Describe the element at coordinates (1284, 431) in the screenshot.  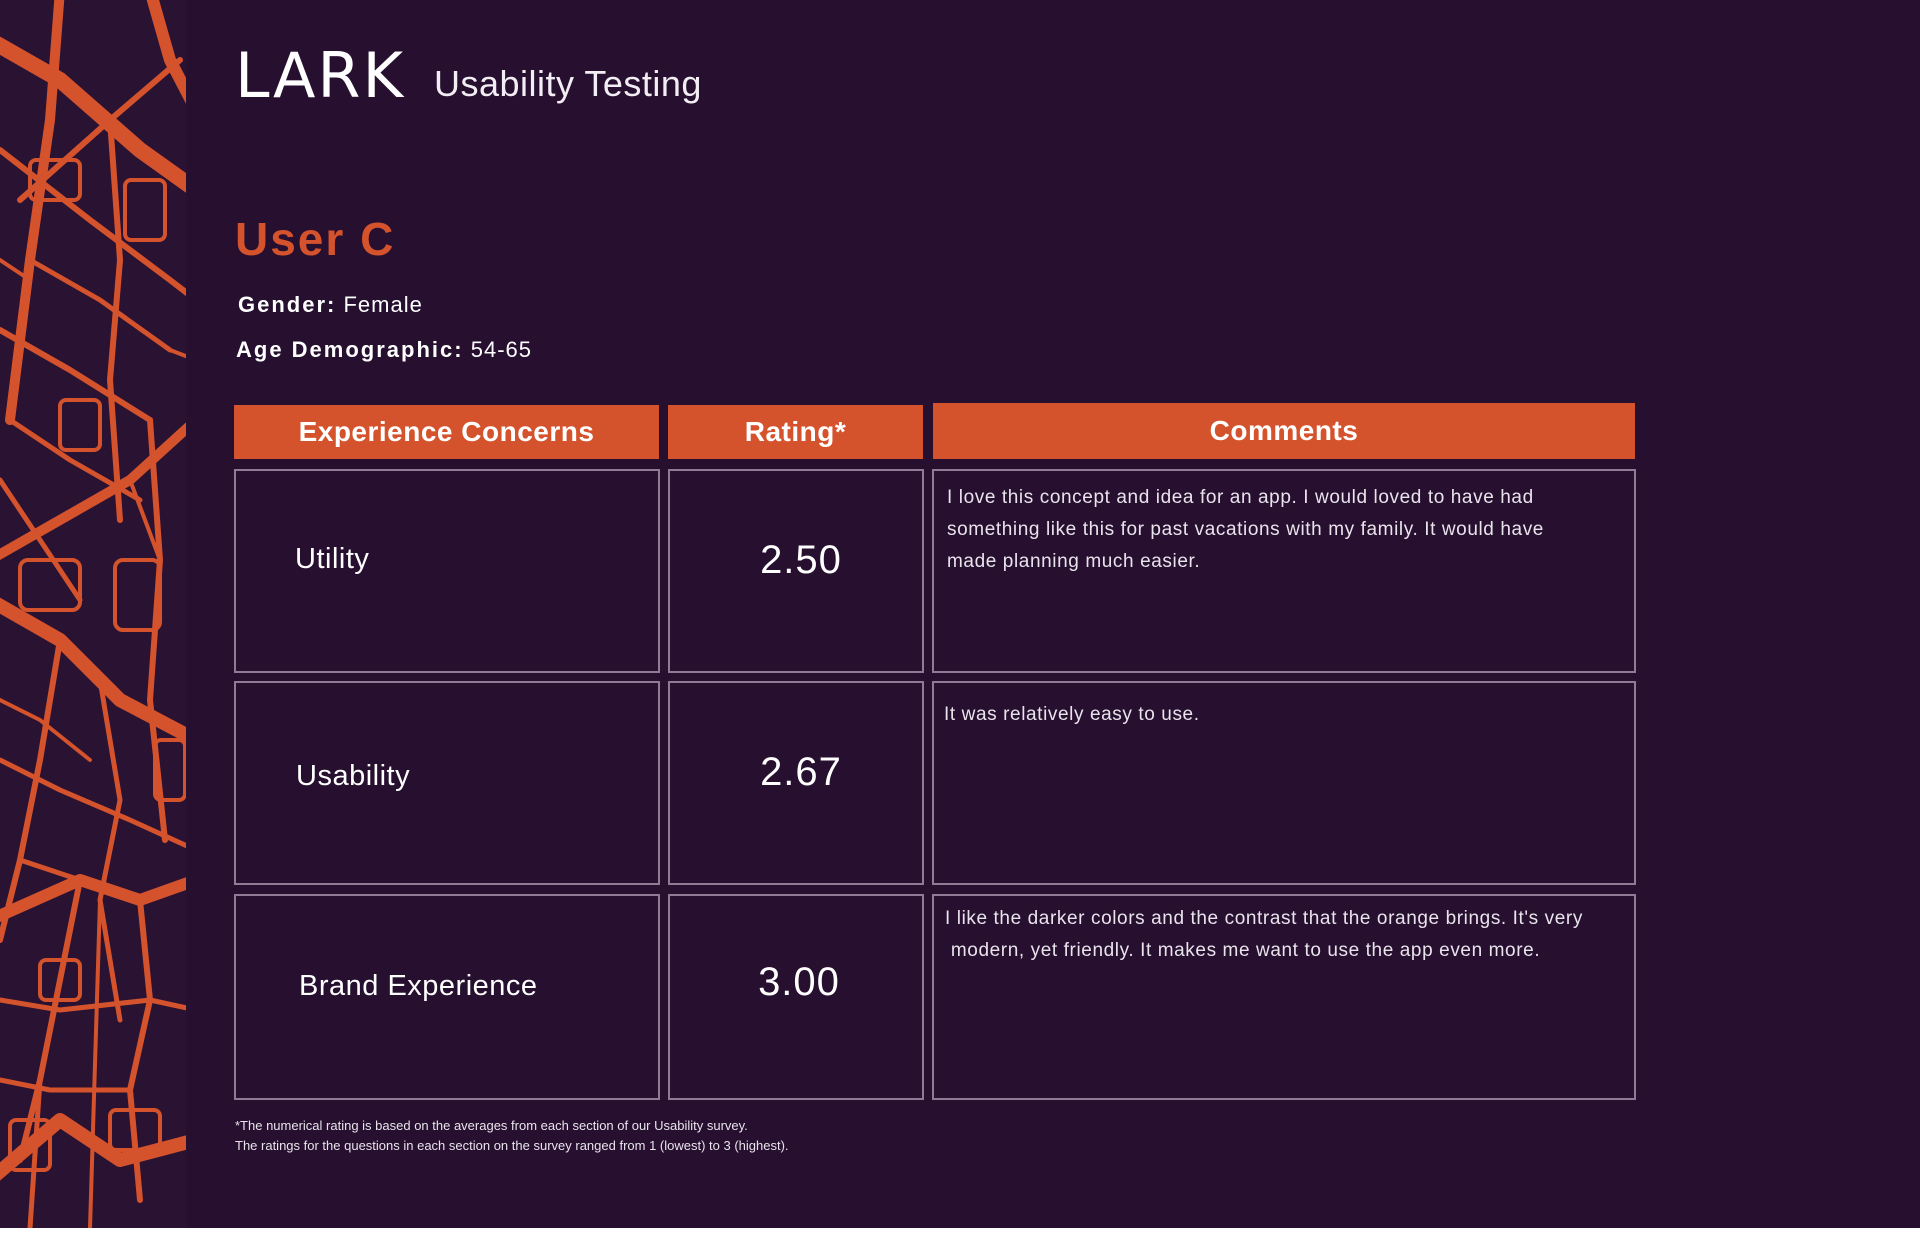
I see `header-comments: Comments` at that location.